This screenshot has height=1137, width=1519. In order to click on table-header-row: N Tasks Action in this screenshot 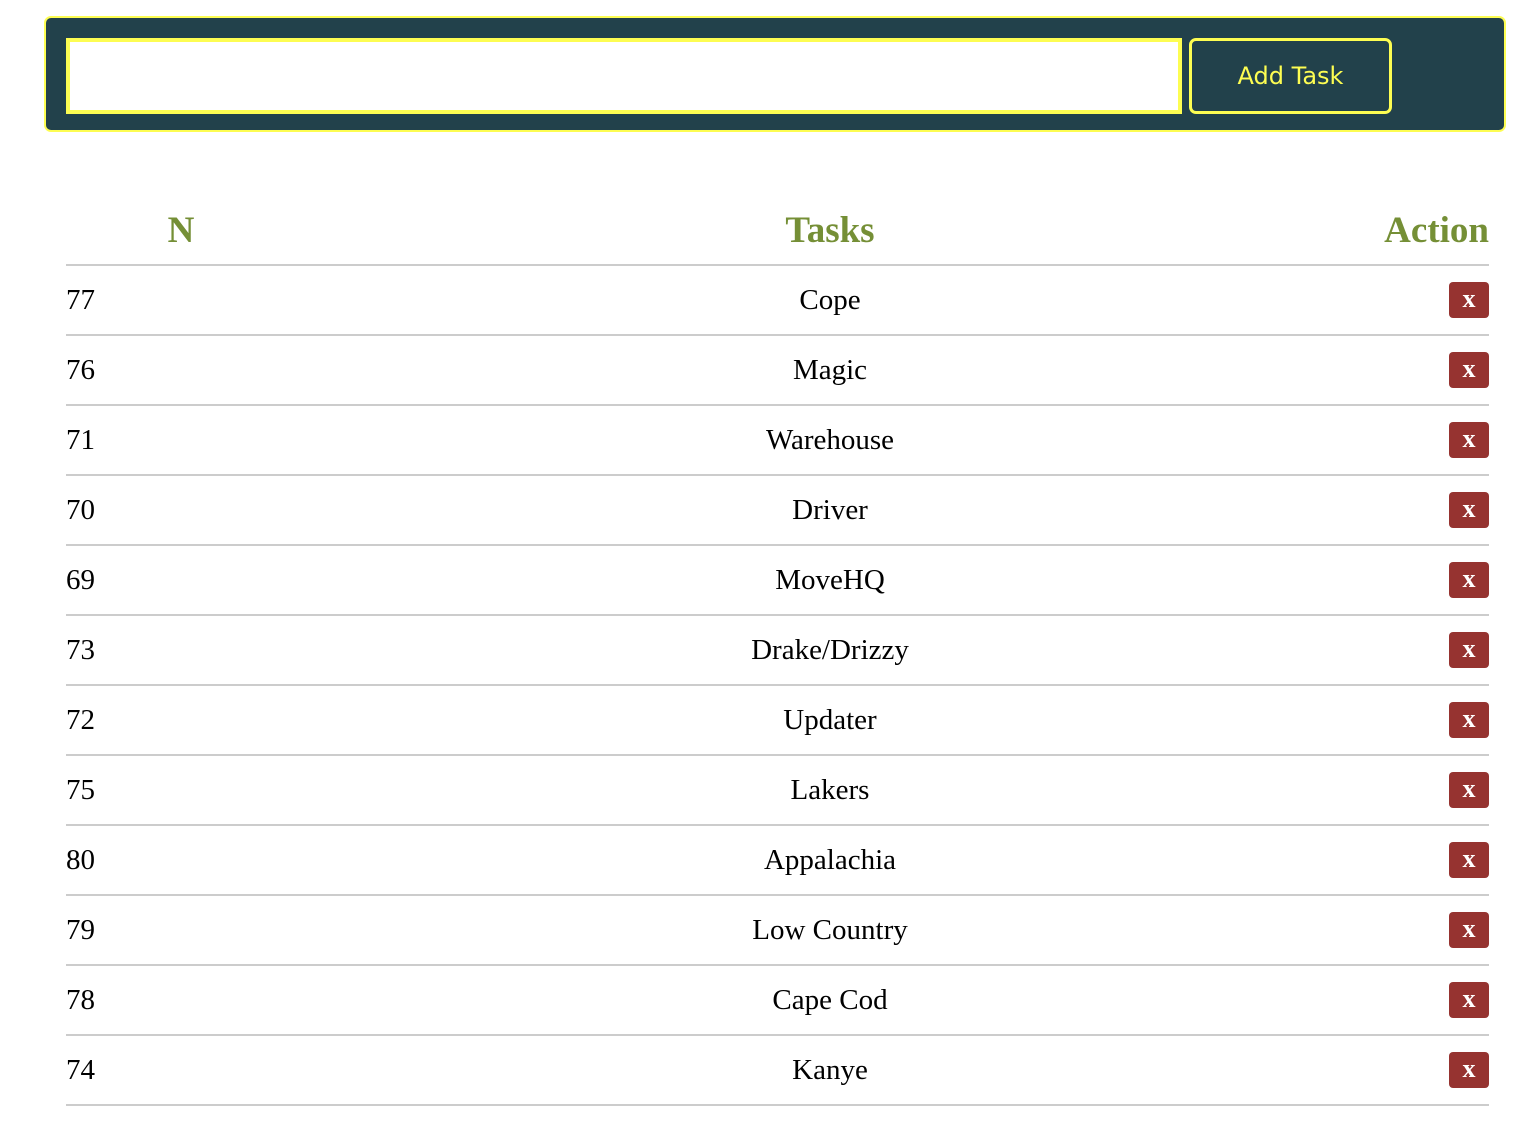, I will do `click(777, 231)`.